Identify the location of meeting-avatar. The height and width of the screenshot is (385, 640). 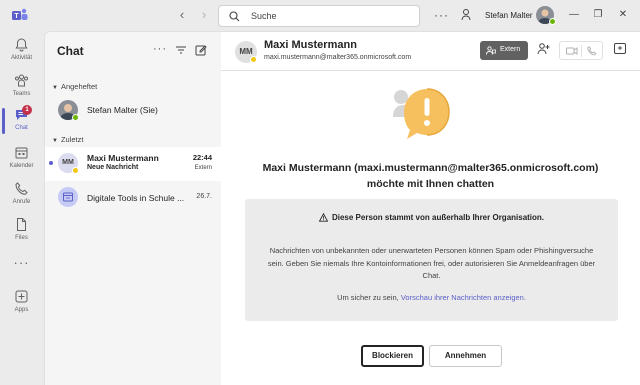
(68, 197).